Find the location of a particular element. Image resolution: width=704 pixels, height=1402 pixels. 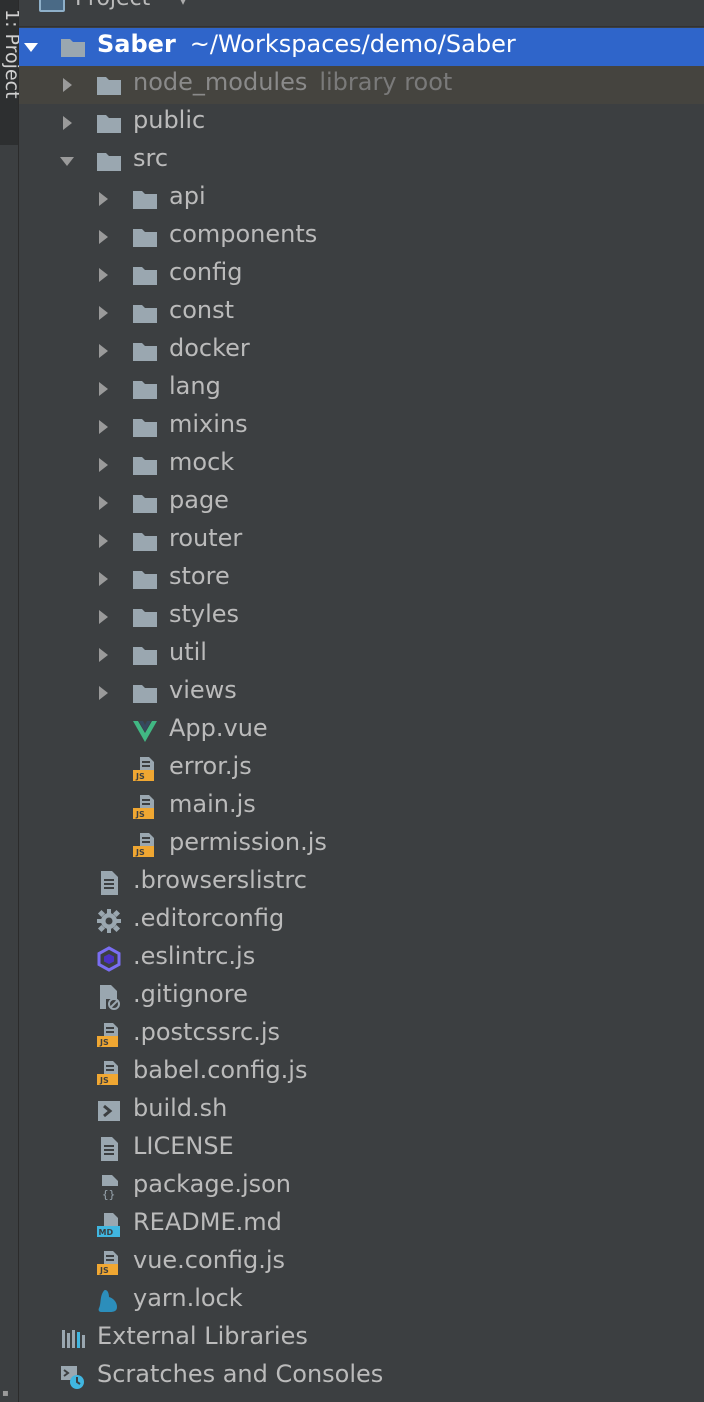

node-name: Saber is located at coordinates (136, 44).